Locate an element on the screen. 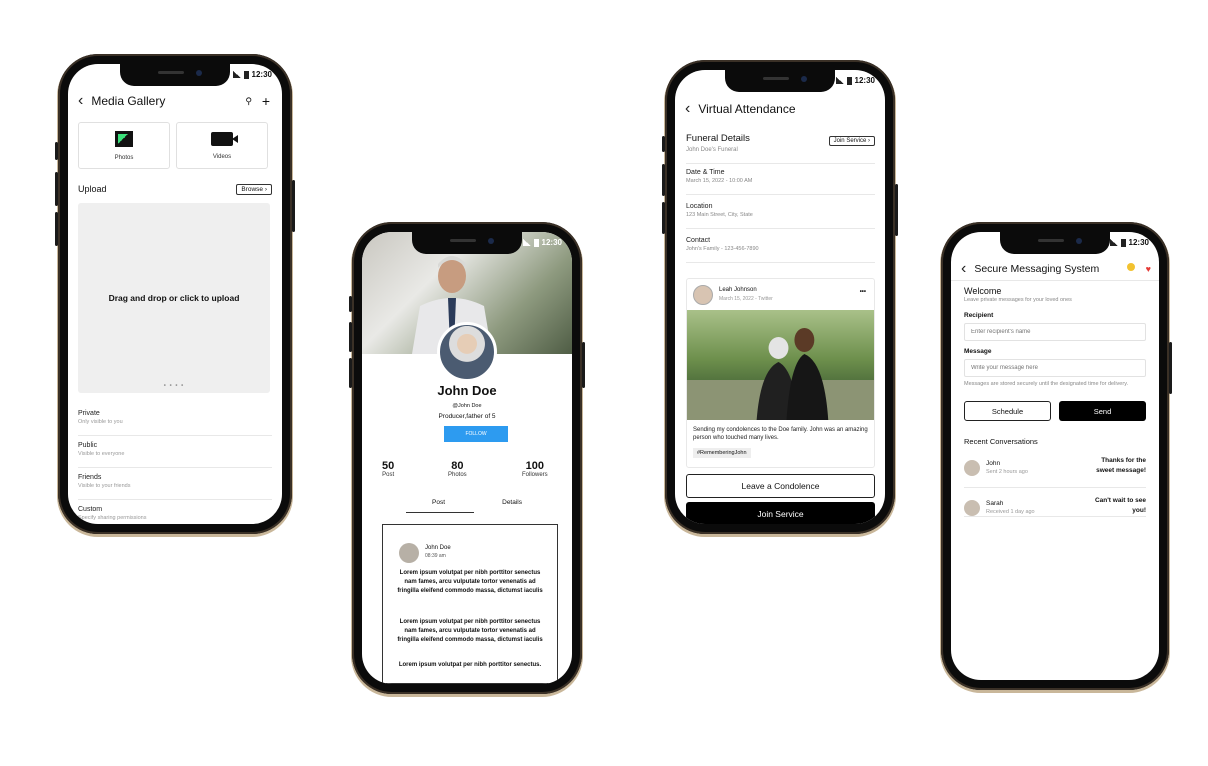 This screenshot has width=1208, height=766. browse-label: Browse is located at coordinates (252, 189).